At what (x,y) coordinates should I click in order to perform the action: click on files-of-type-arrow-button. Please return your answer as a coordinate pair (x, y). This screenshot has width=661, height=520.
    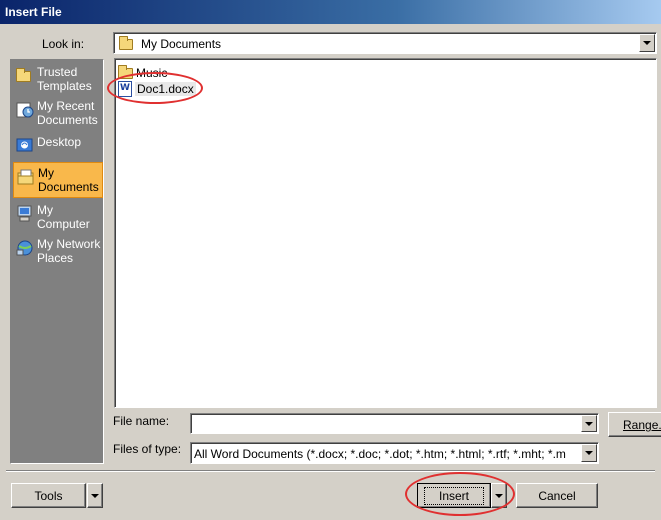
    Looking at the image, I should click on (589, 453).